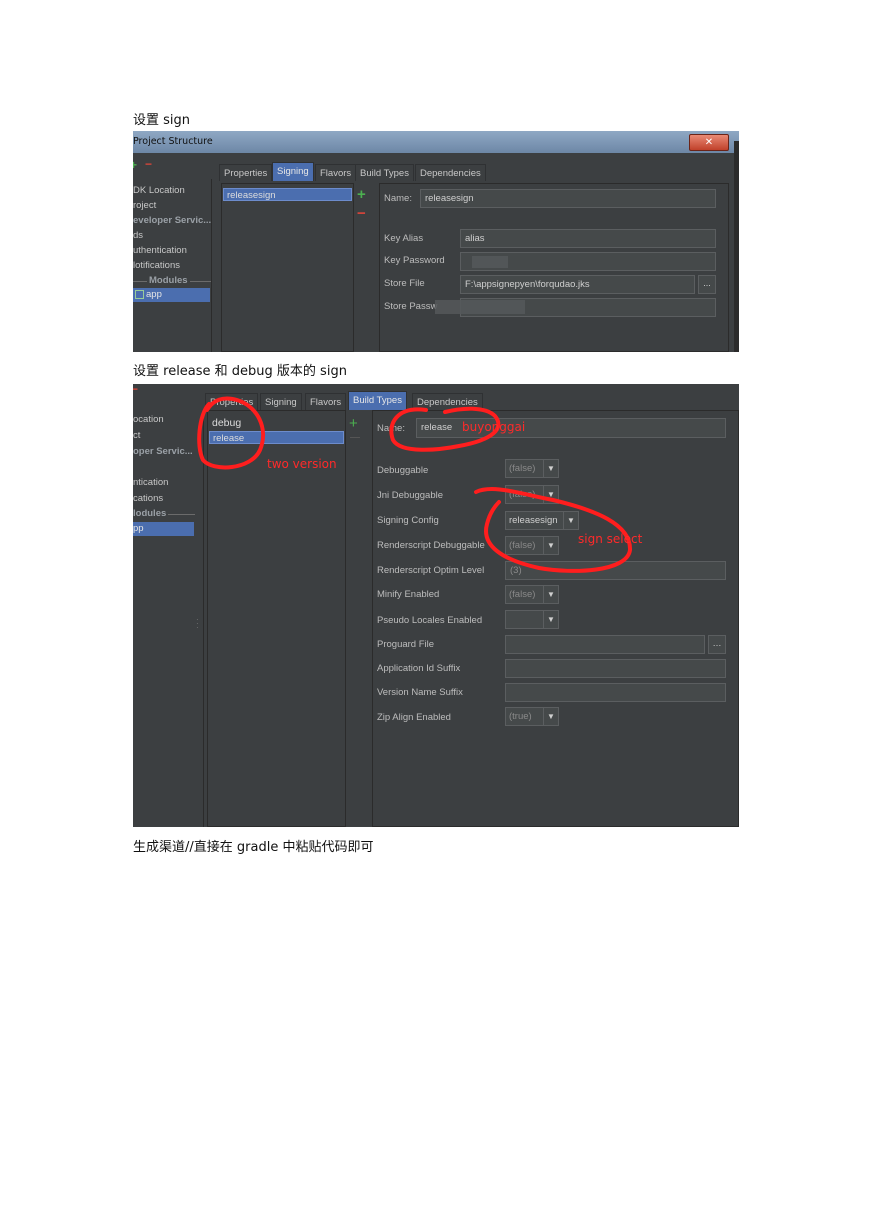 This screenshot has height=1228, width=869. I want to click on password-redaction, so click(490, 262).